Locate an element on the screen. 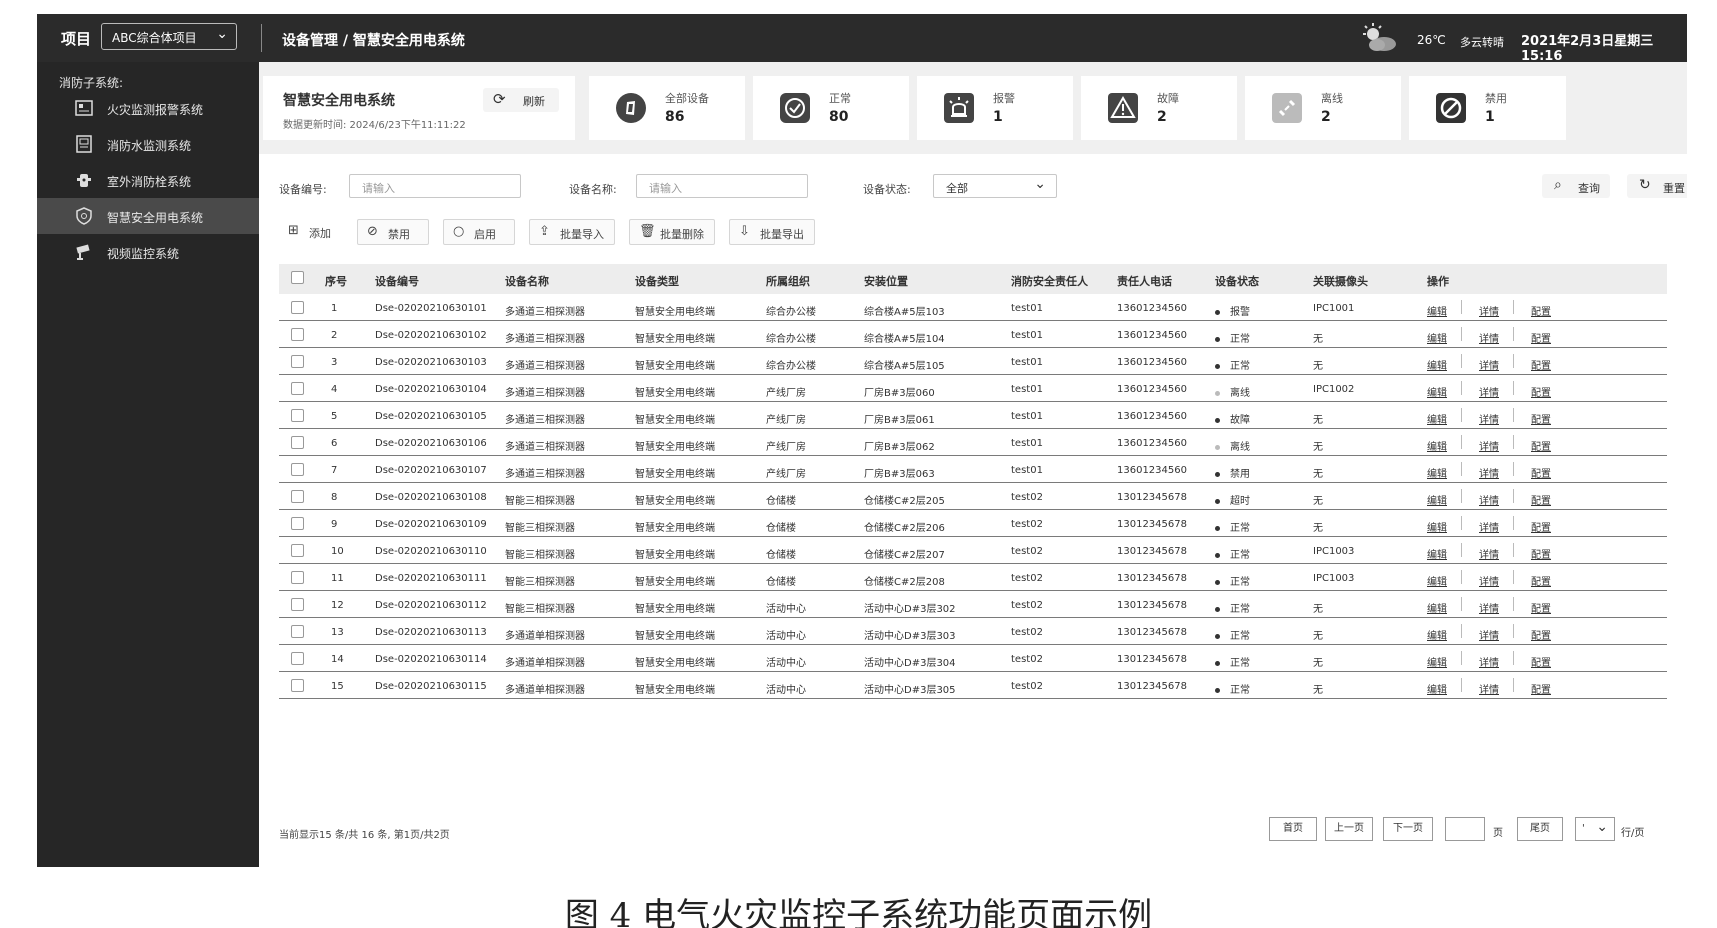 The height and width of the screenshot is (928, 1717). sidebar-item-video: 视频监控系统 is located at coordinates (148, 252).